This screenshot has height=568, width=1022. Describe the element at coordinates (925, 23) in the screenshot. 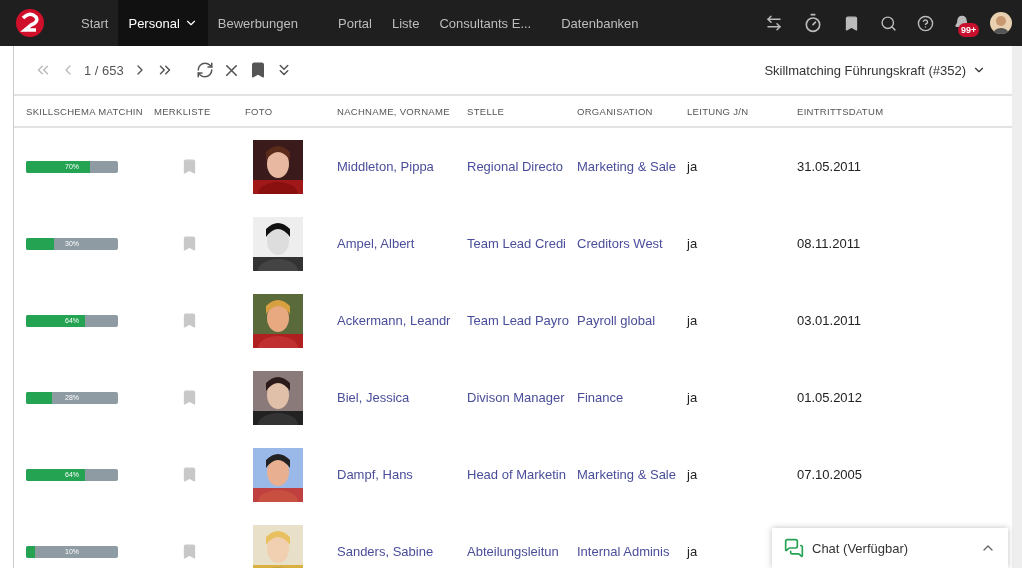

I see `help-icon` at that location.